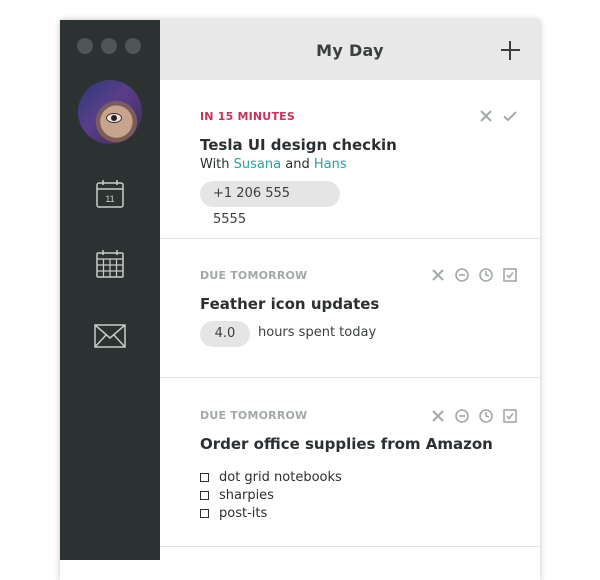 The height and width of the screenshot is (580, 600). I want to click on list-item: dot grid notebooks, so click(271, 477).